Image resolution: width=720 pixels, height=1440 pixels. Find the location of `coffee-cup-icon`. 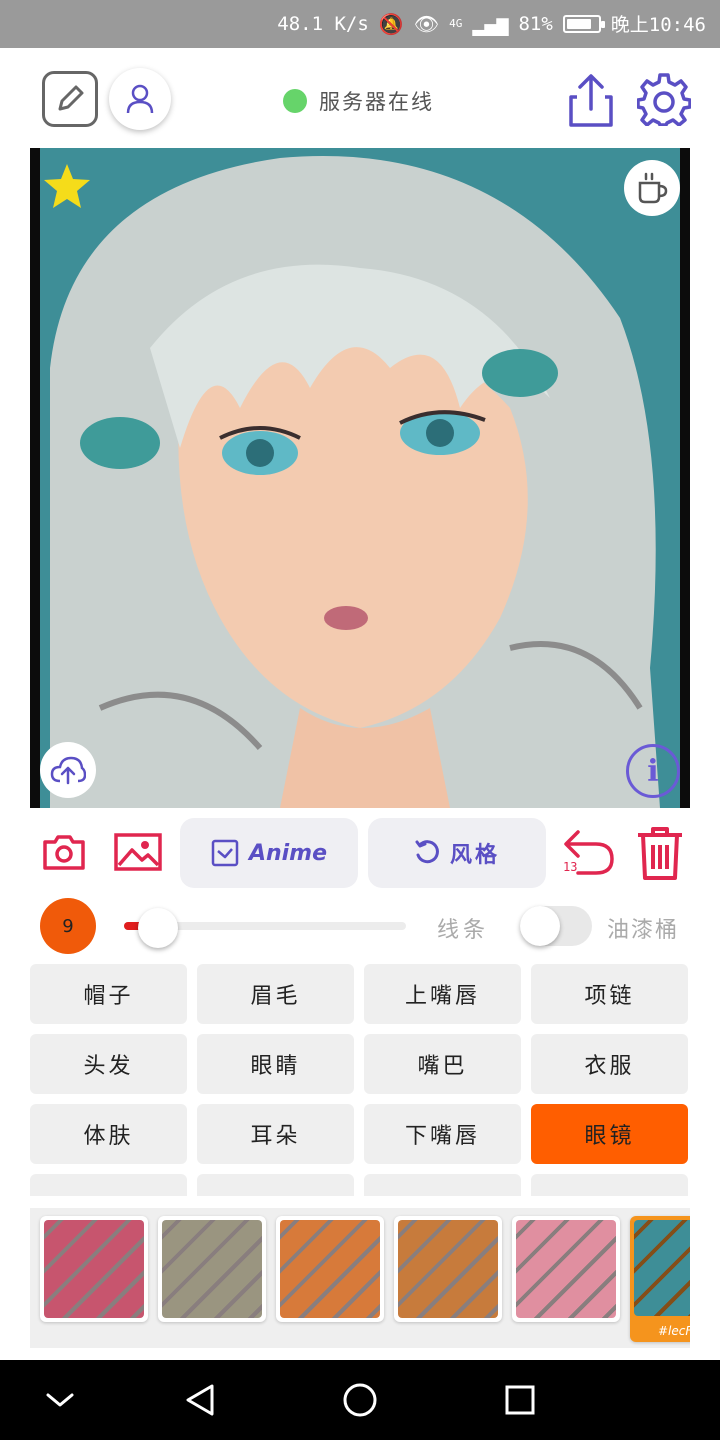

coffee-cup-icon is located at coordinates (653, 188).